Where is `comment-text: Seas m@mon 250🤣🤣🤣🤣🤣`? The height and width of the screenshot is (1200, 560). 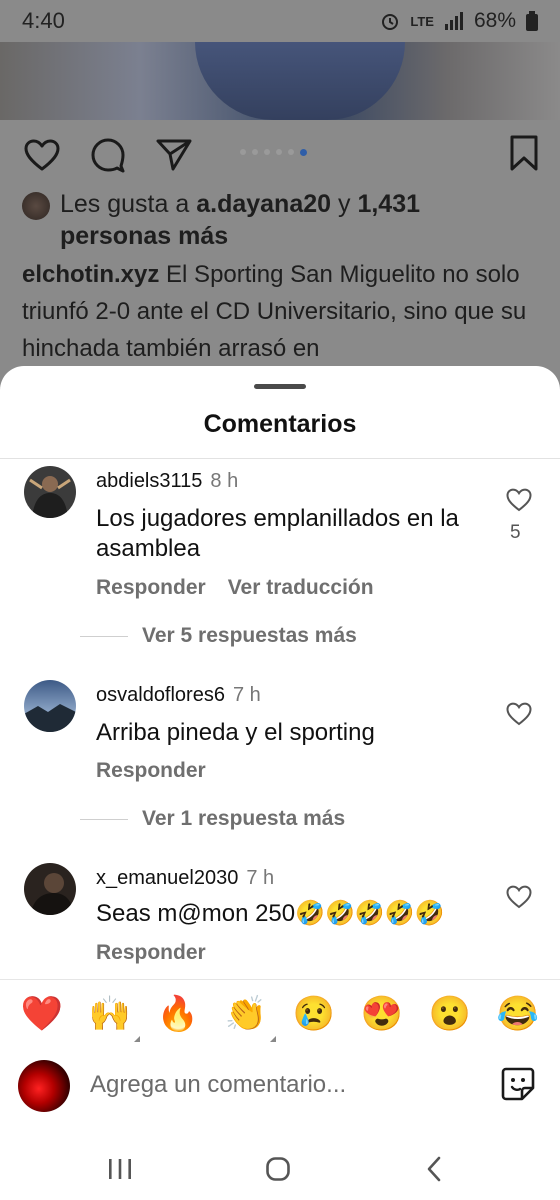
comment-text: Seas m@mon 250🤣🤣🤣🤣🤣 is located at coordinates (270, 913).